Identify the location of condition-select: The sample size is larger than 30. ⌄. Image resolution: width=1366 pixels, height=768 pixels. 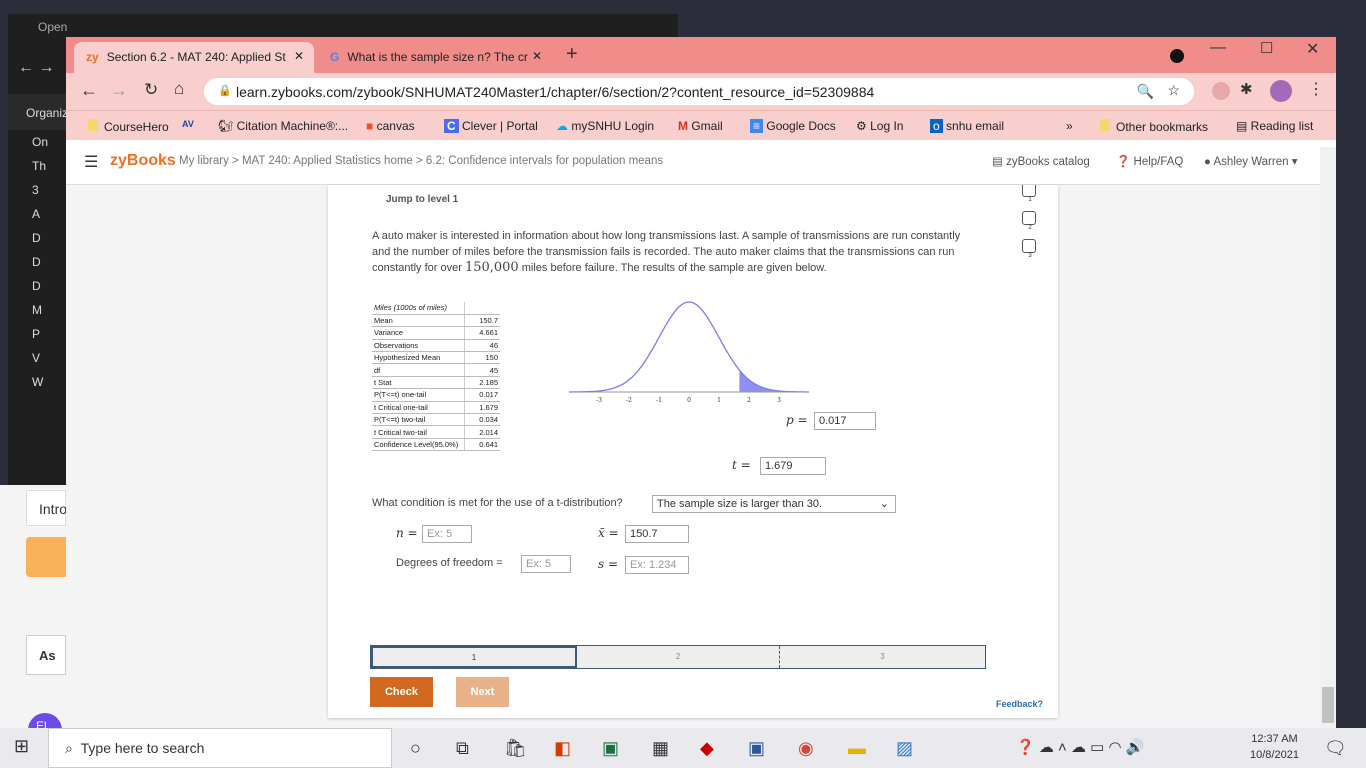
(774, 504).